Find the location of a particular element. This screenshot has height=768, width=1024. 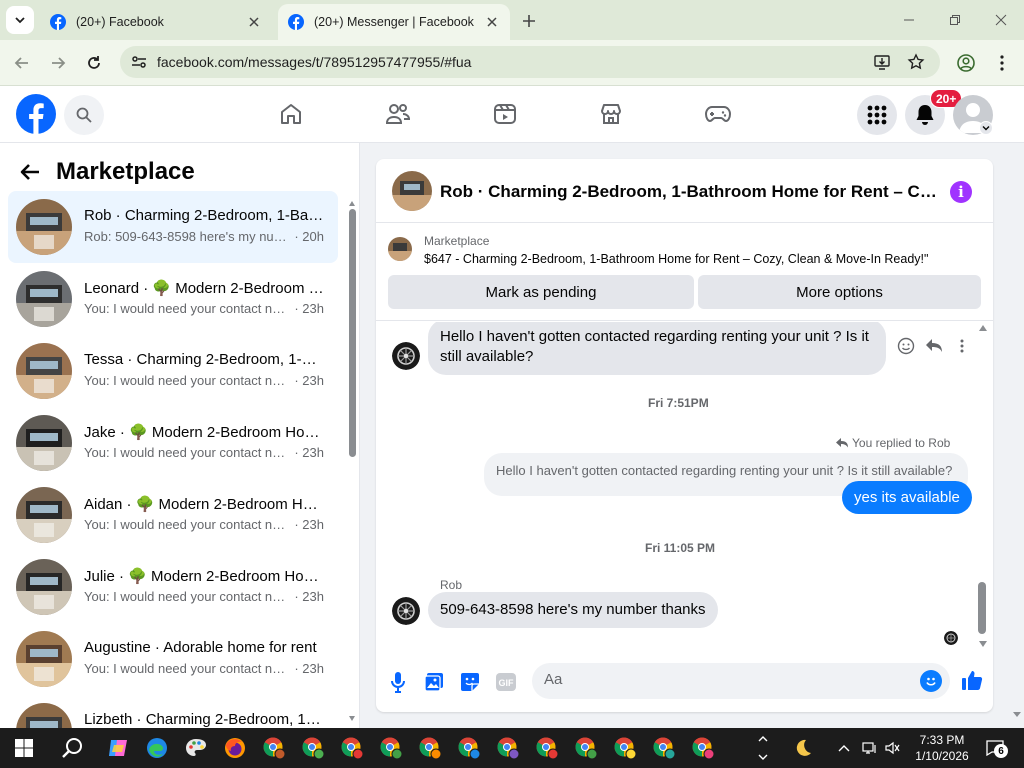

tab-search-button is located at coordinates (20, 20).